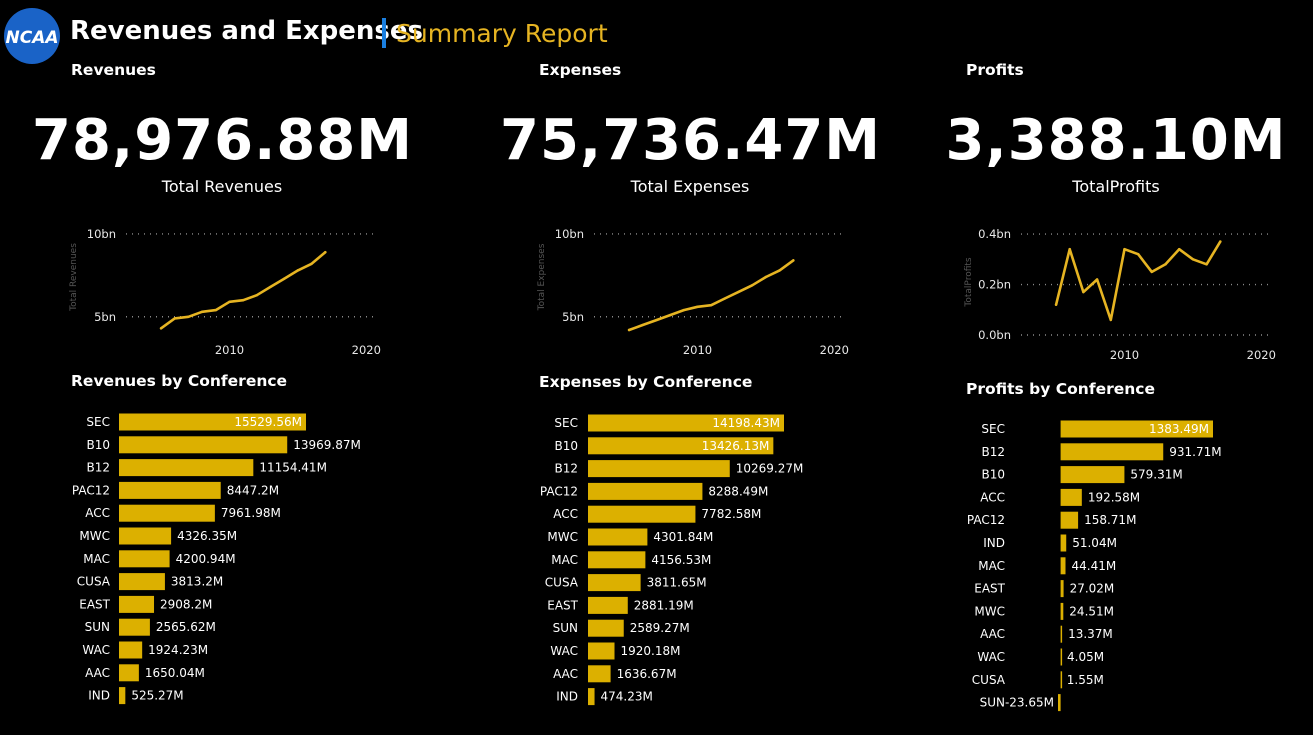 This screenshot has height=735, width=1313. What do you see at coordinates (327, 445) in the screenshot?
I see `data-label: 13969.87M` at bounding box center [327, 445].